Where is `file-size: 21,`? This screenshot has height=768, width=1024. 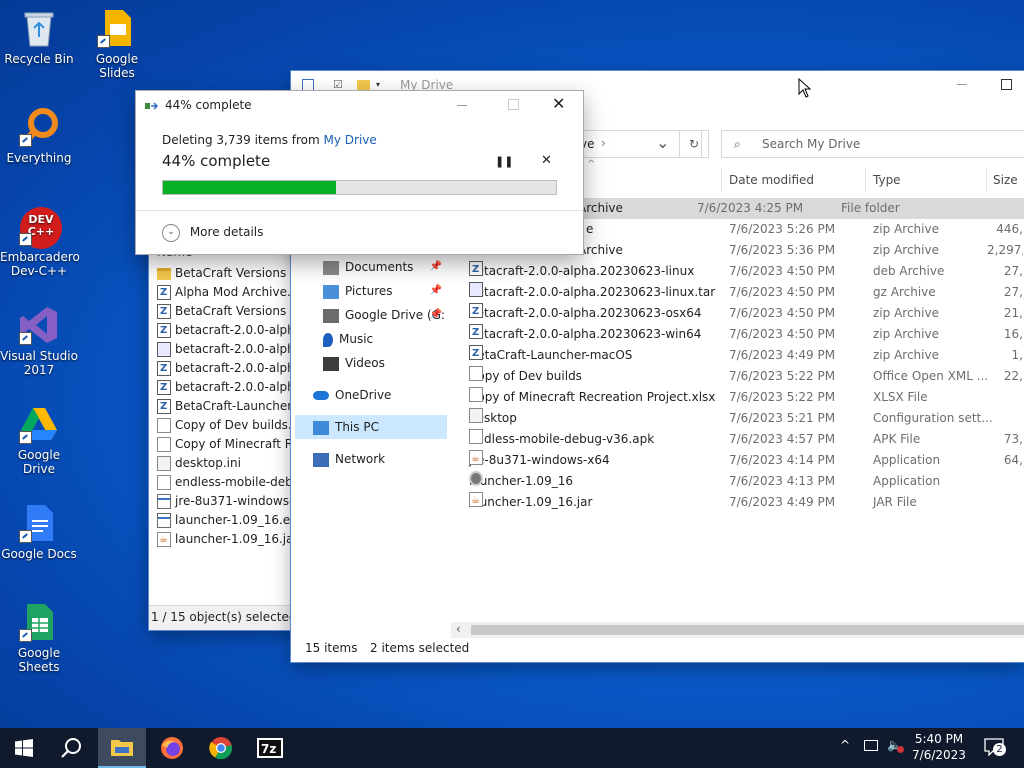
file-size: 21, is located at coordinates (1013, 313).